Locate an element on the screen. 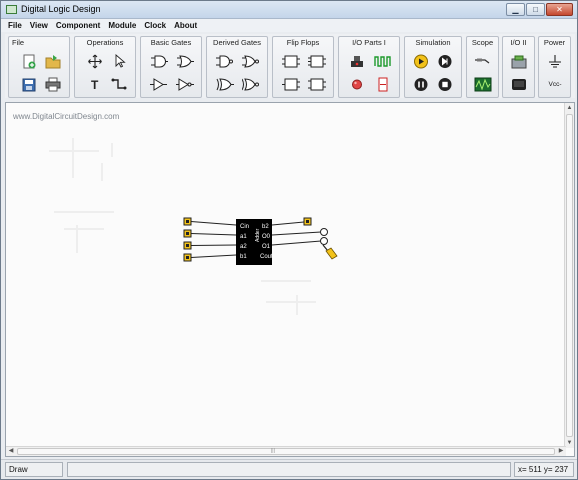  horizontal-scrollbar: ◀ ||| ▶ is located at coordinates (286, 451).